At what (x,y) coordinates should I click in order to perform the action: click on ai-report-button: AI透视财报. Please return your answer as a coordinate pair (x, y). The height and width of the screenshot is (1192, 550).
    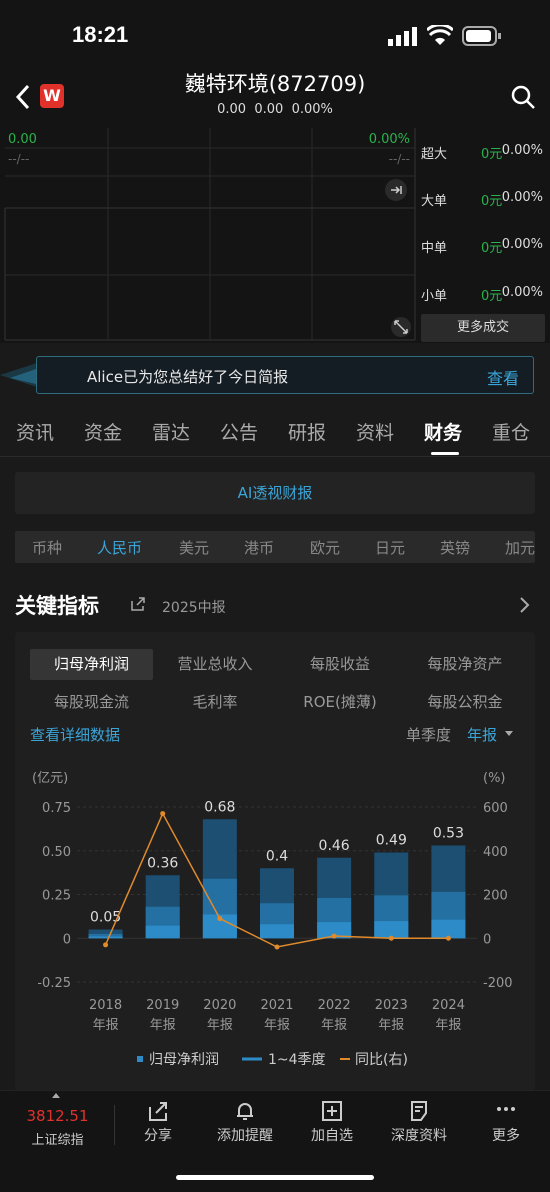
    Looking at the image, I should click on (275, 493).